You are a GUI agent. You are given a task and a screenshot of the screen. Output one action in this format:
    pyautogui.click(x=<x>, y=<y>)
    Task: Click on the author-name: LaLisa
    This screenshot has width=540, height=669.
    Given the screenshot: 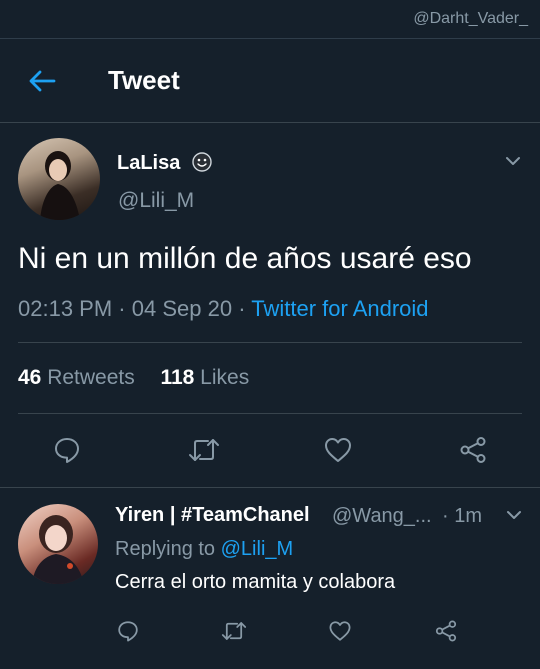 What is the action you would take?
    pyautogui.click(x=148, y=163)
    